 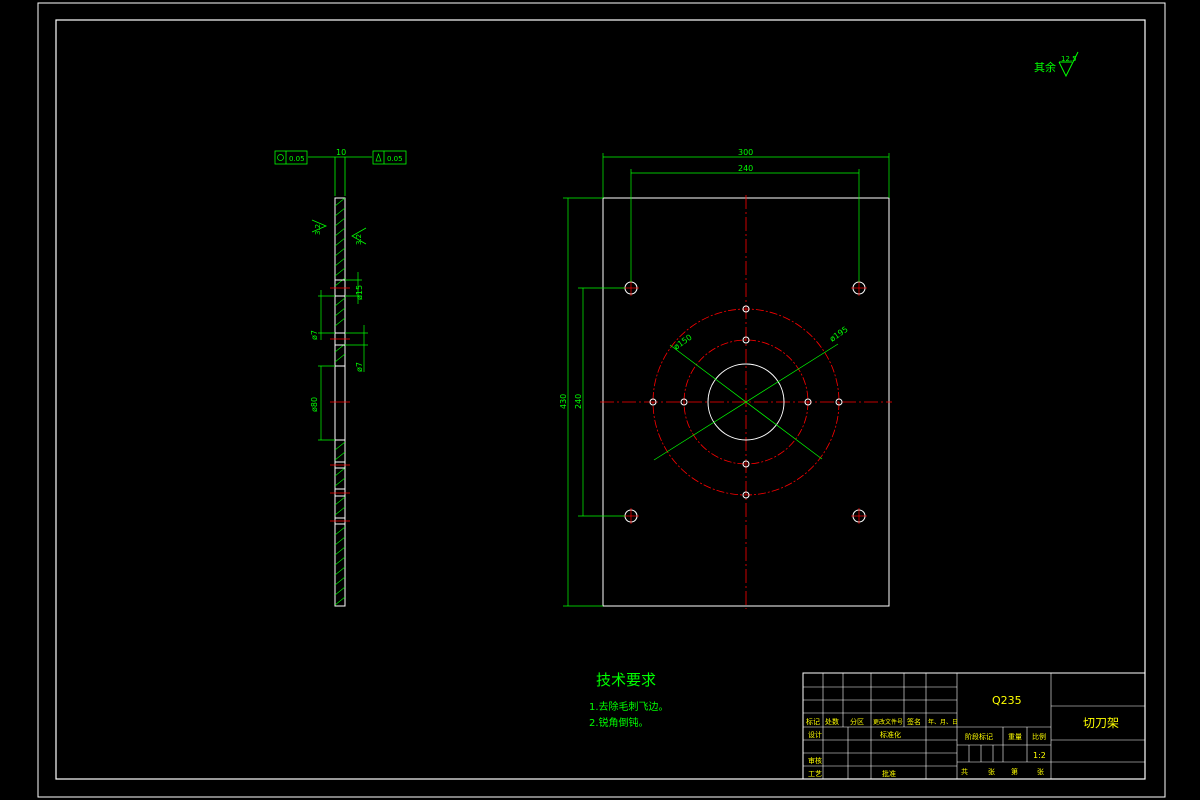 What do you see at coordinates (1039, 736) in the screenshot?
I see `tb-scale-label: 比例` at bounding box center [1039, 736].